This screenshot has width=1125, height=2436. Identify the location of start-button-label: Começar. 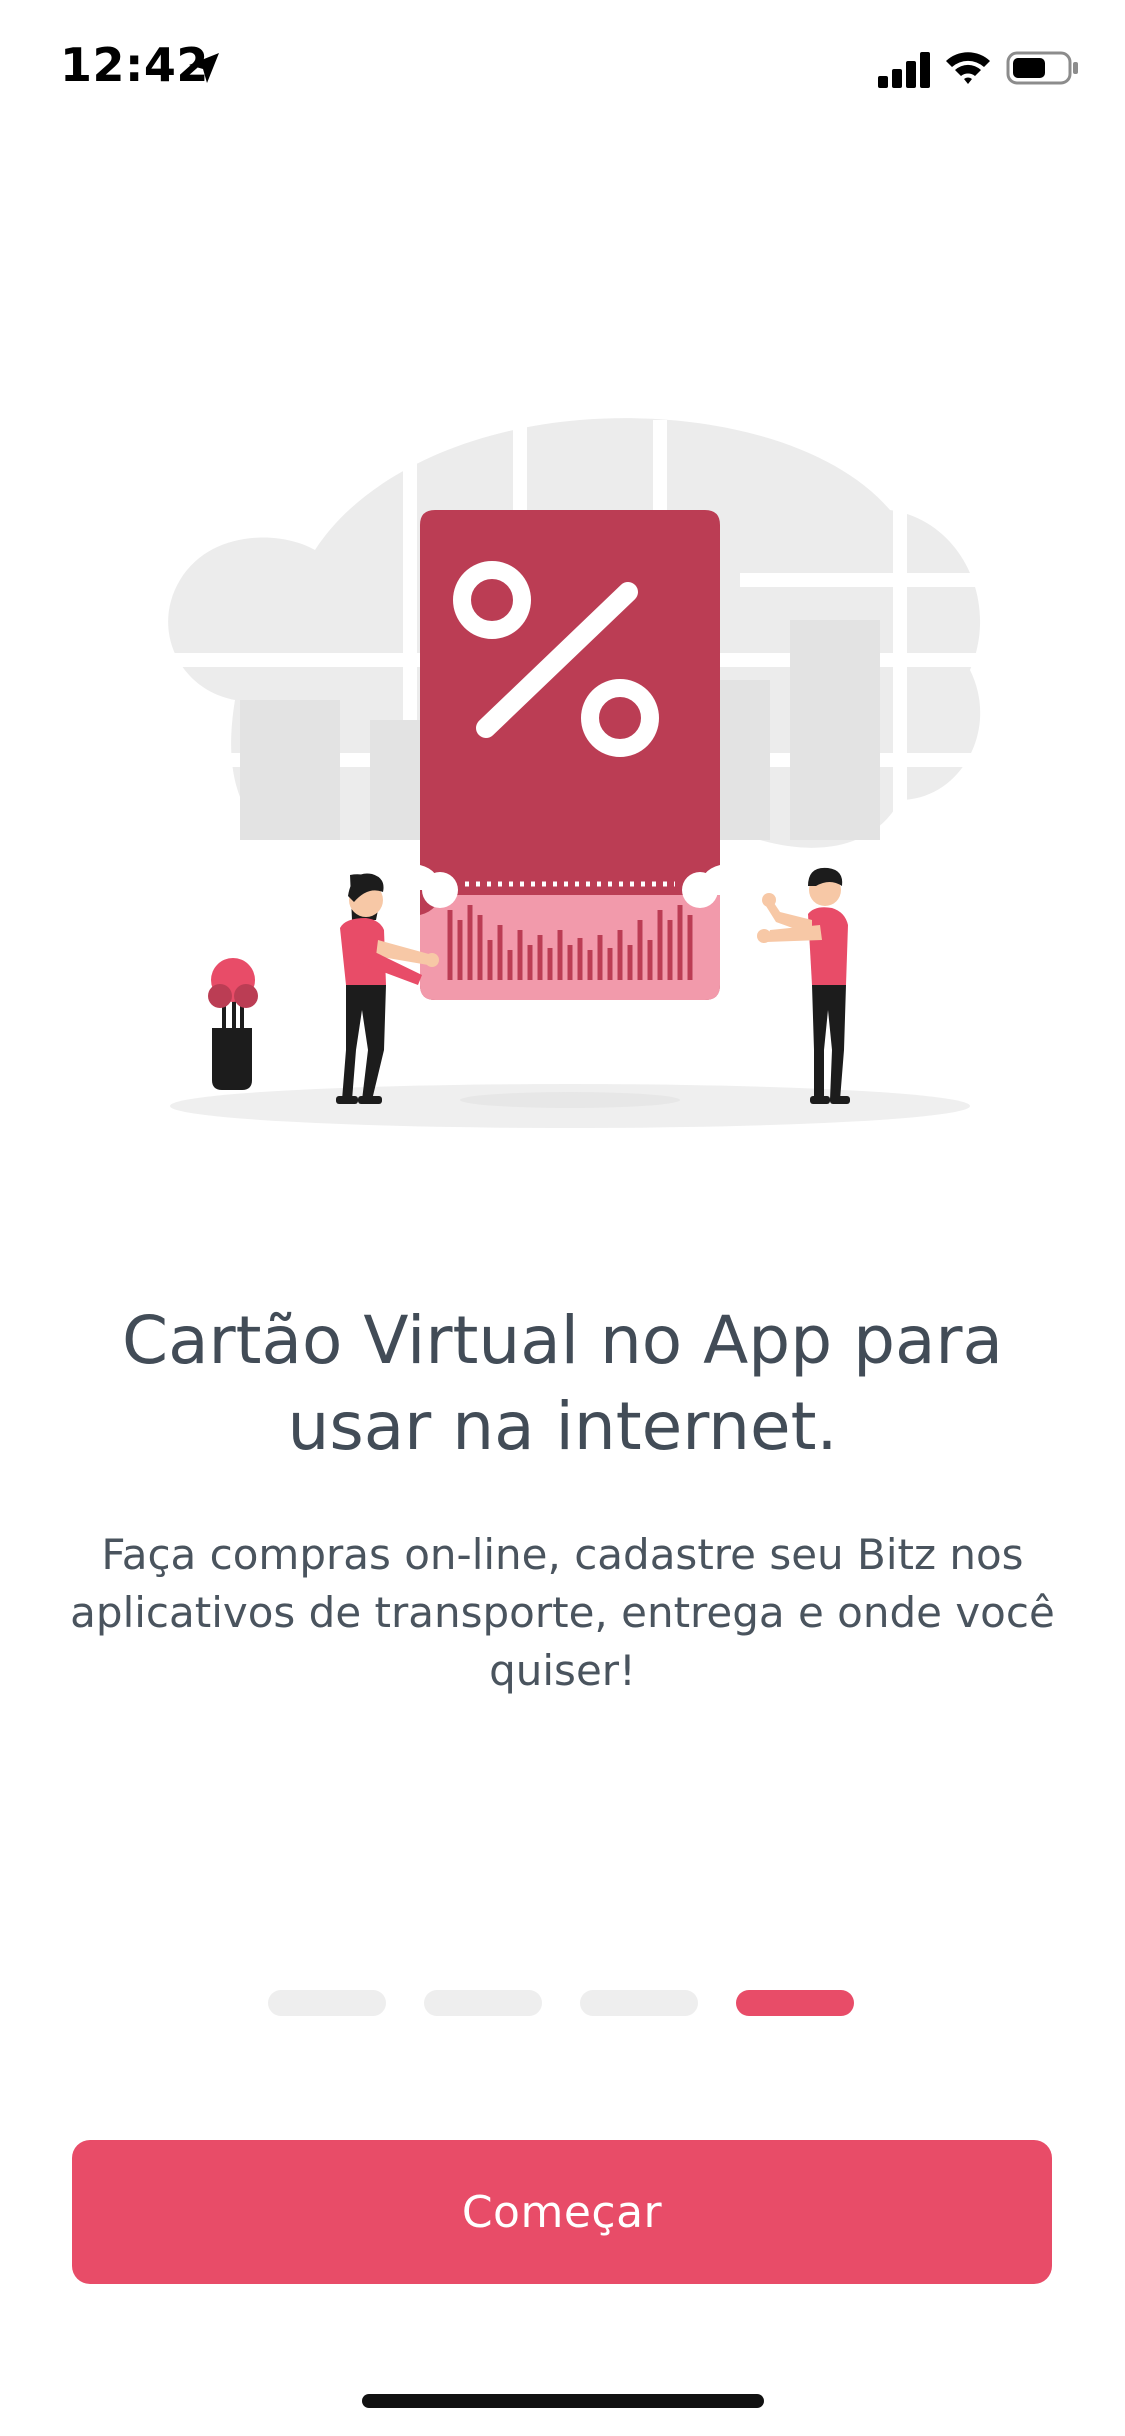
(562, 2212).